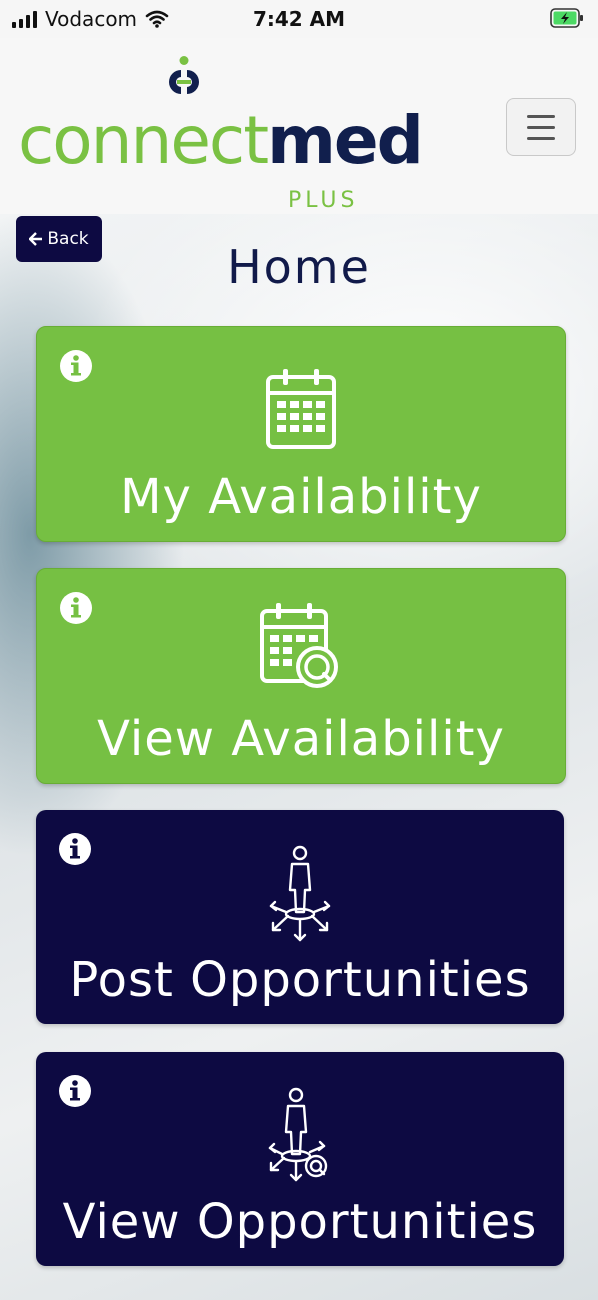  I want to click on status-bar: Vodacom 7:42 AM, so click(299, 19).